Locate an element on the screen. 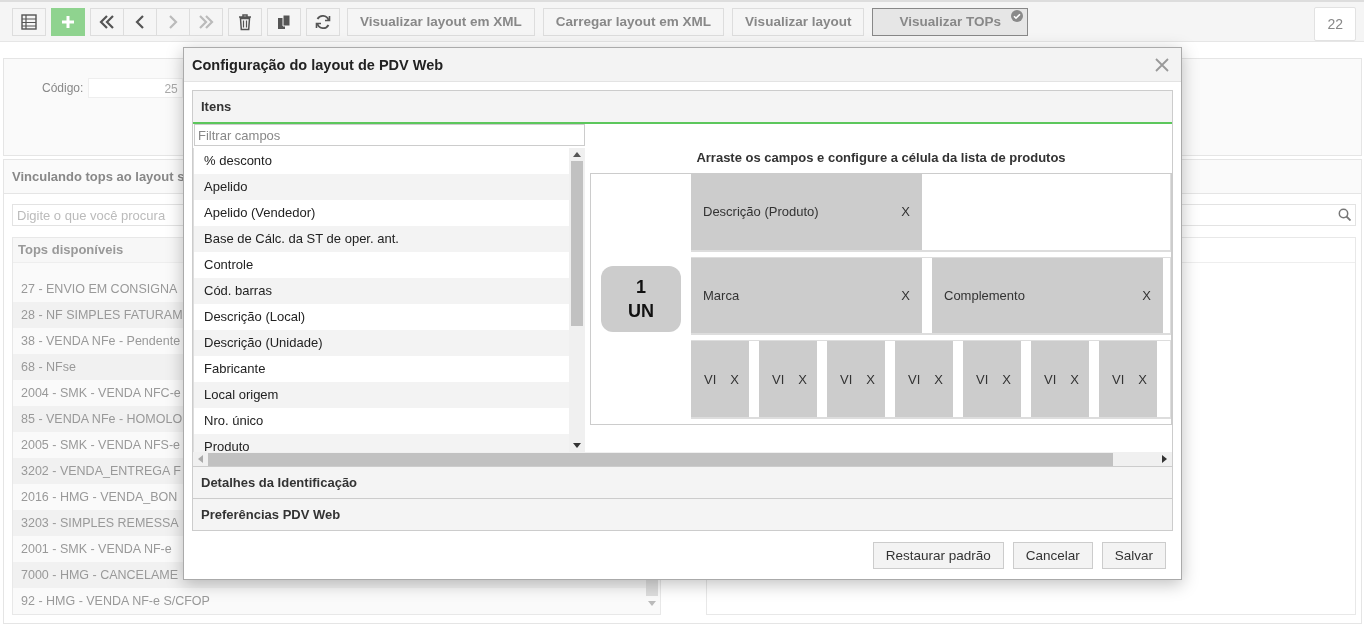 Image resolution: width=1364 pixels, height=626 pixels. refresh-button is located at coordinates (323, 21).